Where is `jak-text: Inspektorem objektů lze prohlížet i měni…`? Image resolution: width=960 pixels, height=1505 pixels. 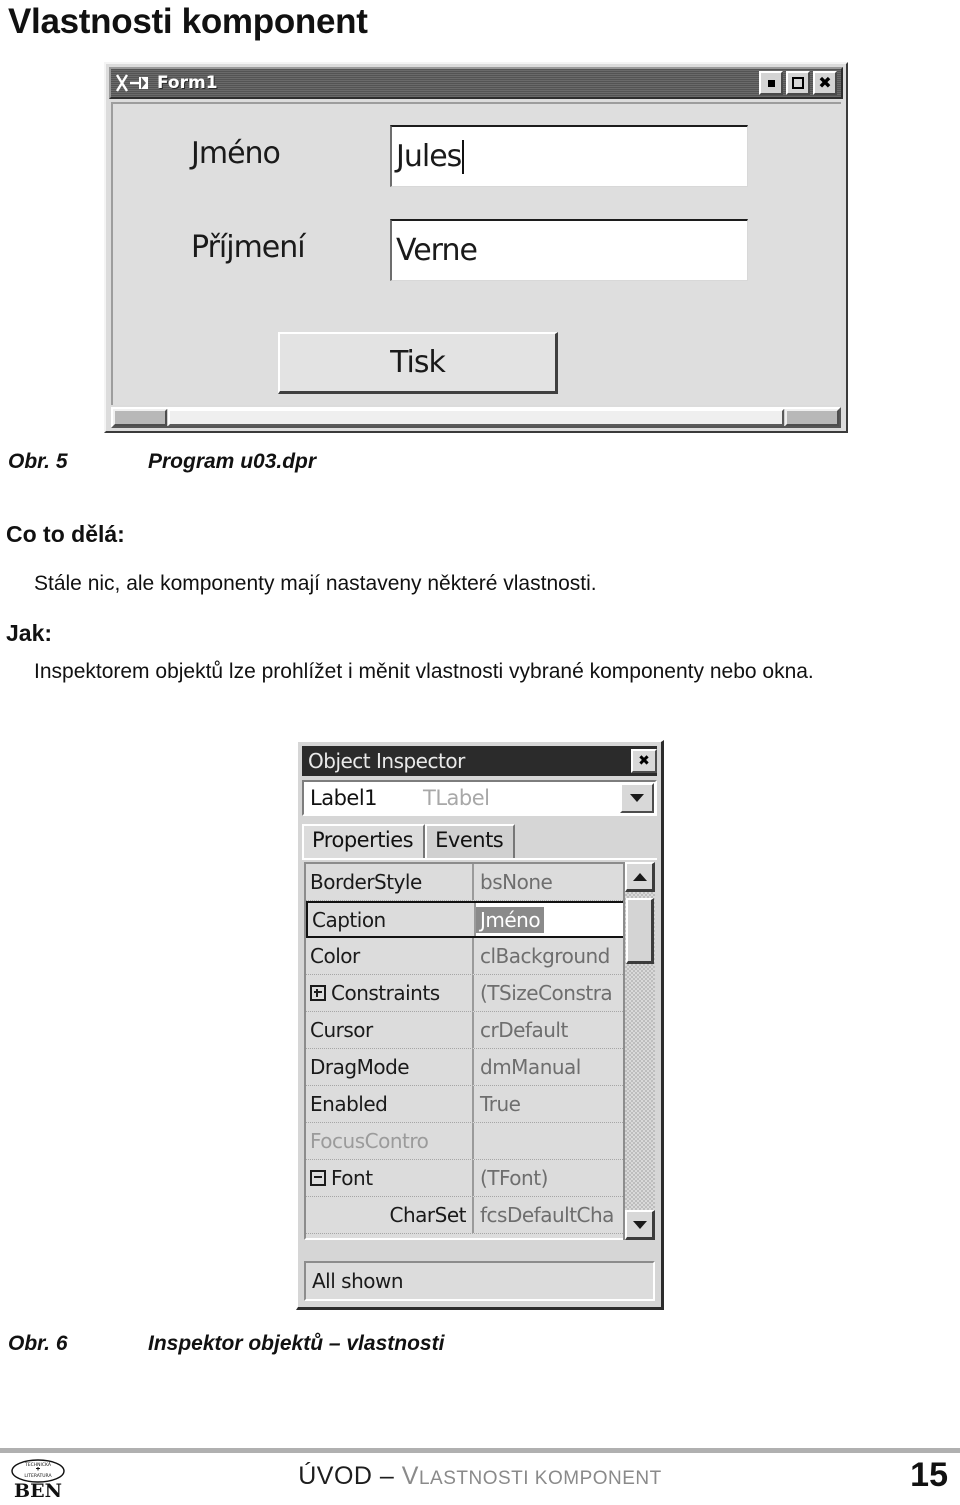
jak-text: Inspektorem objektů lze prohlížet i měni… is located at coordinates (424, 671).